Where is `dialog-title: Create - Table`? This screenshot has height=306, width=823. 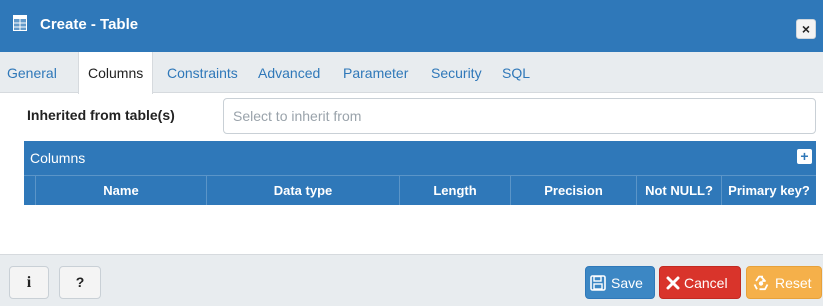 dialog-title: Create - Table is located at coordinates (89, 24).